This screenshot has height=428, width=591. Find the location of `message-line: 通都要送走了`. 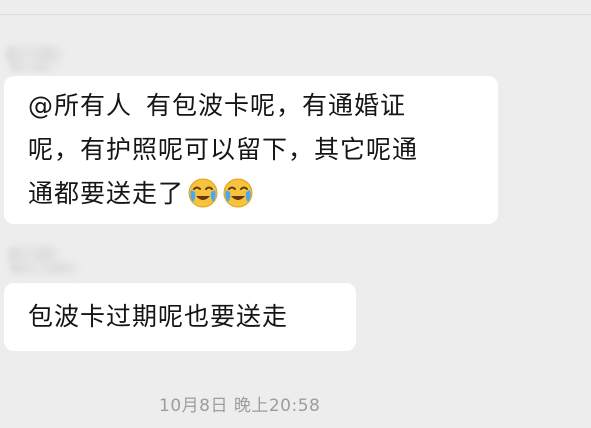

message-line: 通都要送走了 is located at coordinates (141, 194).